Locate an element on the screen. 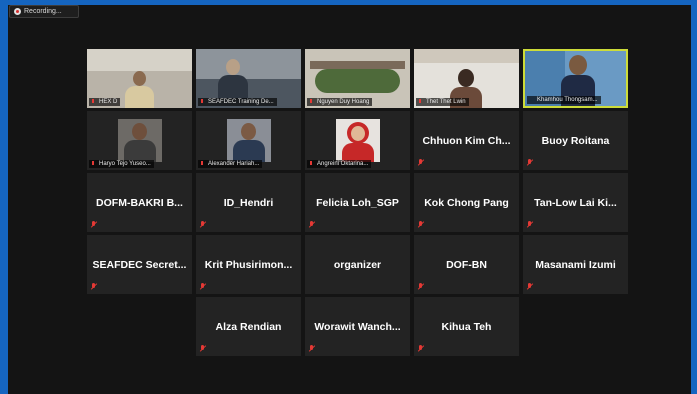 Image resolution: width=697 pixels, height=394 pixels. name-tile: DOF-BN is located at coordinates (466, 264).